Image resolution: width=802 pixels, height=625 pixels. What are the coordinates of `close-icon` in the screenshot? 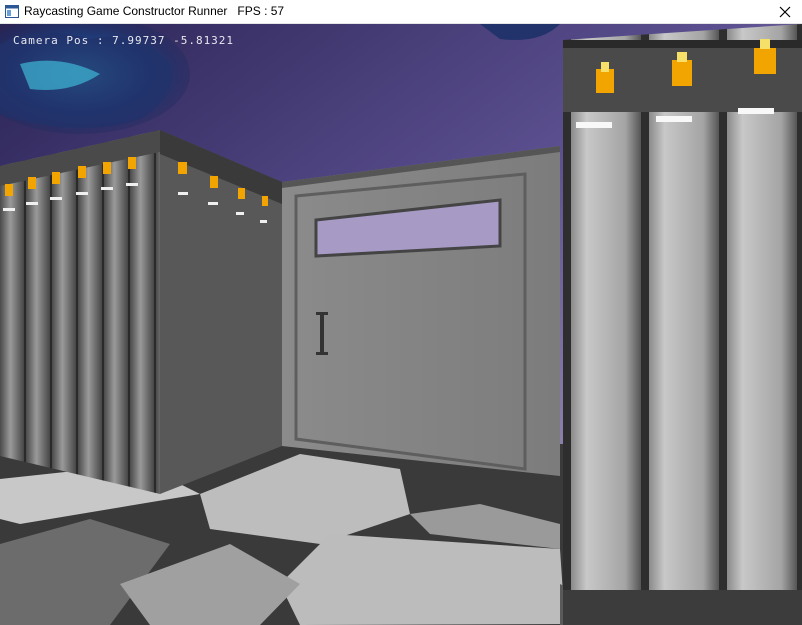 It's located at (785, 12).